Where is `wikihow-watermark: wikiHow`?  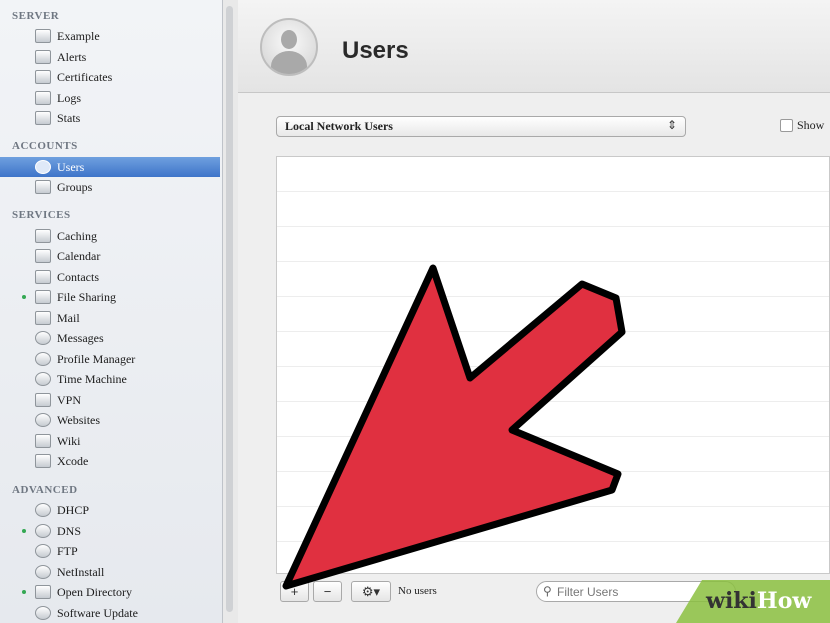 wikihow-watermark: wikiHow is located at coordinates (753, 601).